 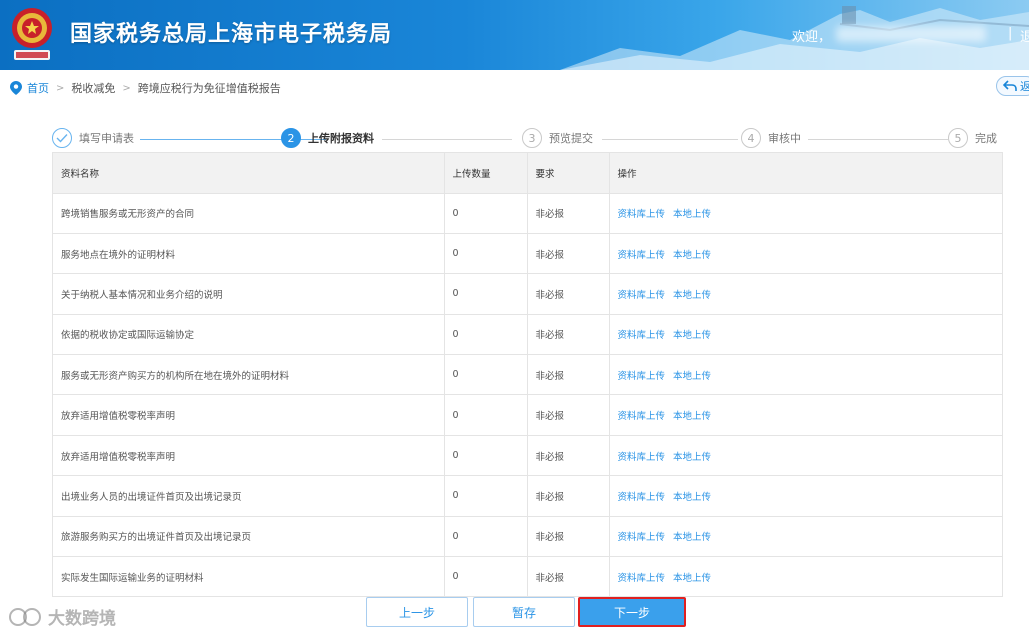 I want to click on header-document-name: 资料名称, so click(x=249, y=173).